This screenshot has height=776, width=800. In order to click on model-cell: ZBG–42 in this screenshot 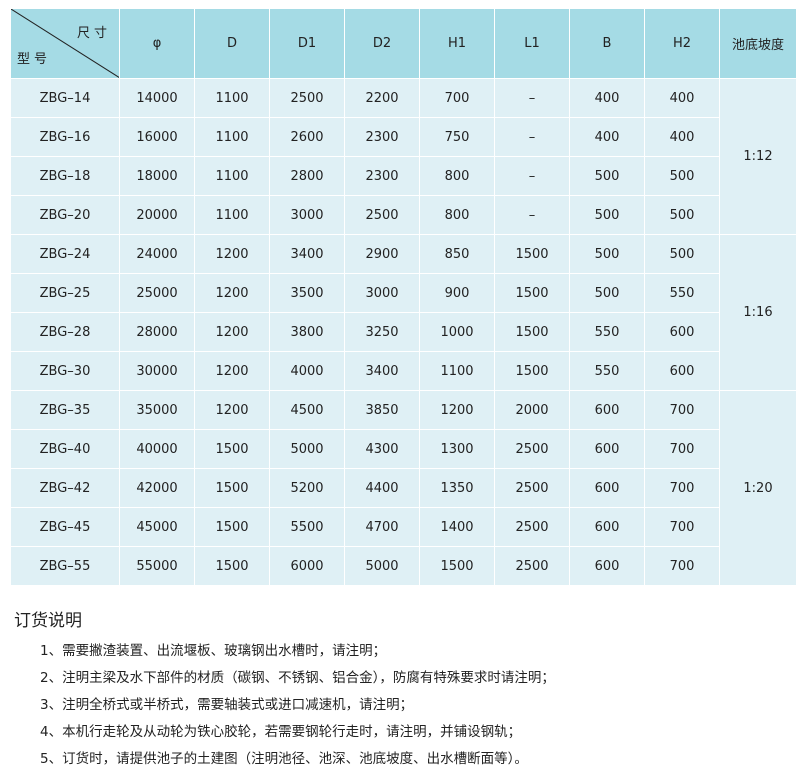, I will do `click(65, 488)`.